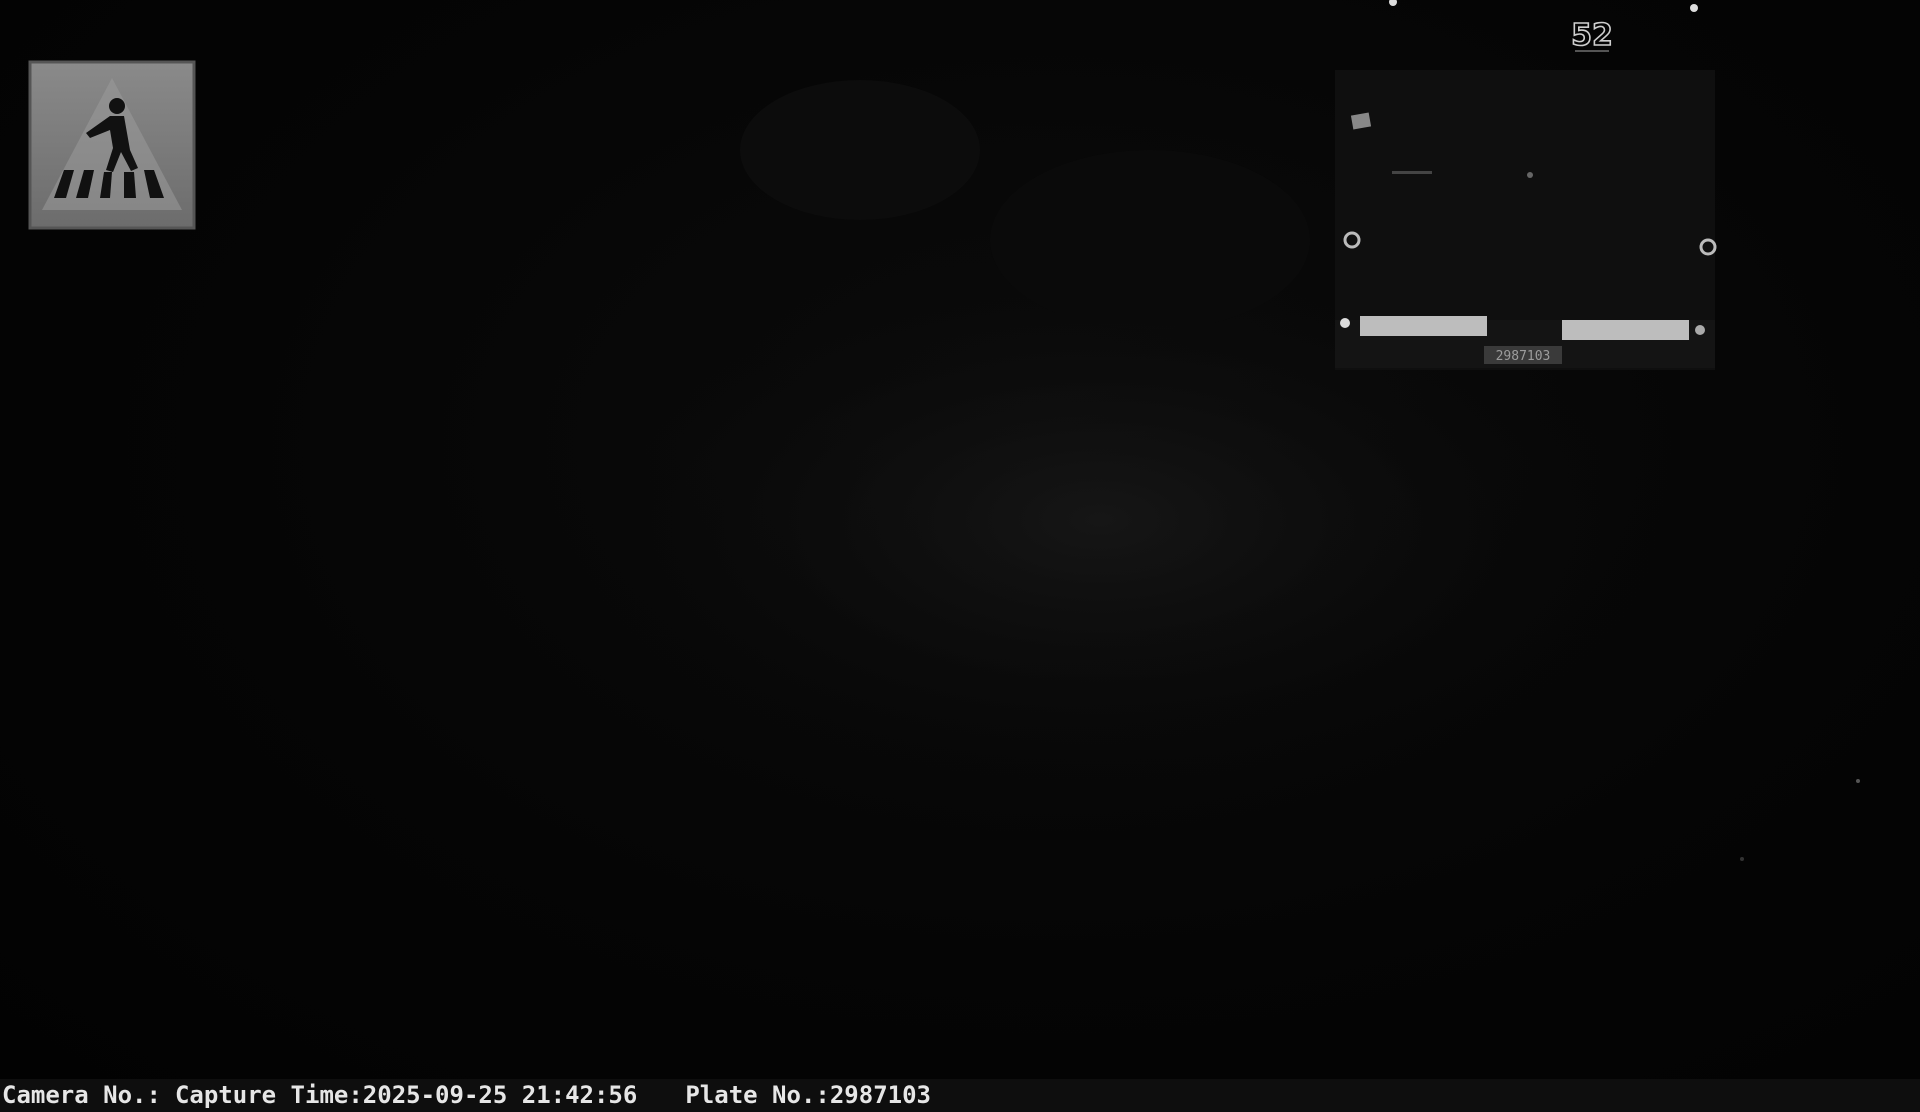 The width and height of the screenshot is (1920, 1112). What do you see at coordinates (112, 145) in the screenshot?
I see `pedestrian-crossing-sign-icon` at bounding box center [112, 145].